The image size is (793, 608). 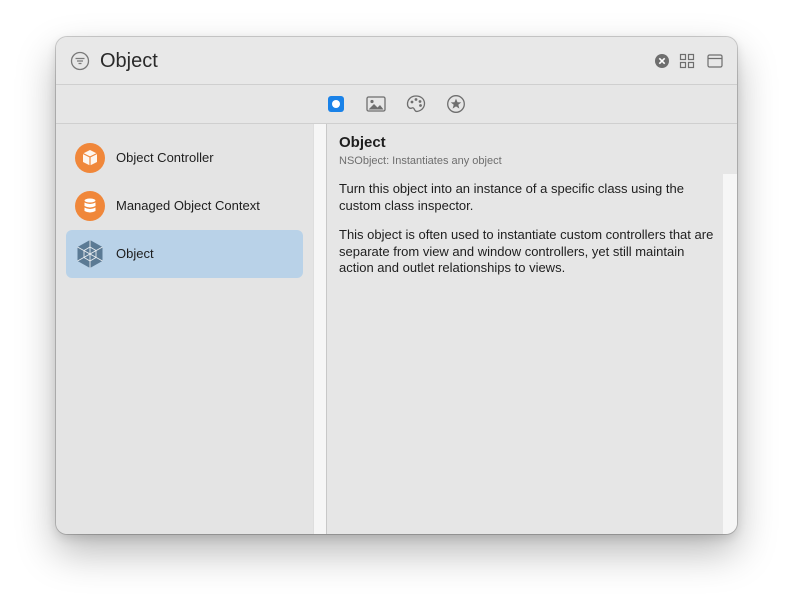 What do you see at coordinates (362, 142) in the screenshot?
I see `detail-title: Object` at bounding box center [362, 142].